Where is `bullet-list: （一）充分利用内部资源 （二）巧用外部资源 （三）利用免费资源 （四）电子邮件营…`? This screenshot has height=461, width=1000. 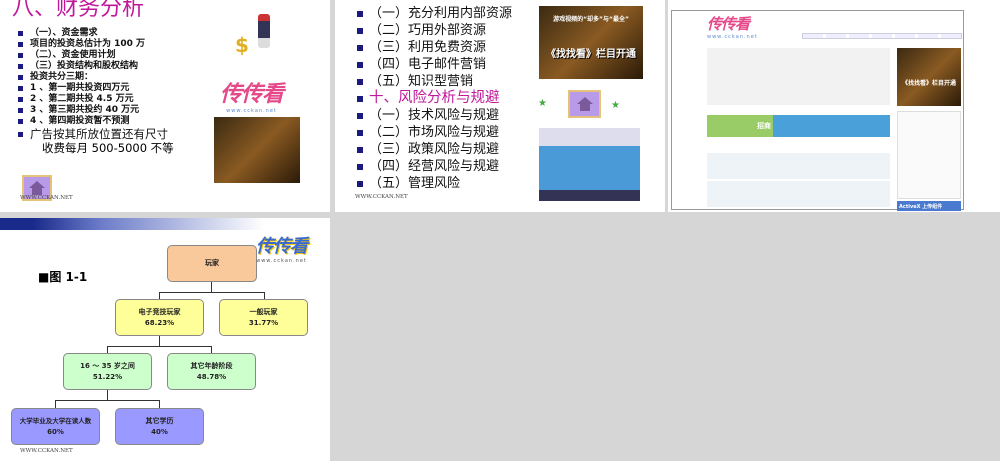 bullet-list: （一）充分利用内部资源 （二）巧用外部资源 （三）利用免费资源 （四）电子邮件营… is located at coordinates (433, 98).